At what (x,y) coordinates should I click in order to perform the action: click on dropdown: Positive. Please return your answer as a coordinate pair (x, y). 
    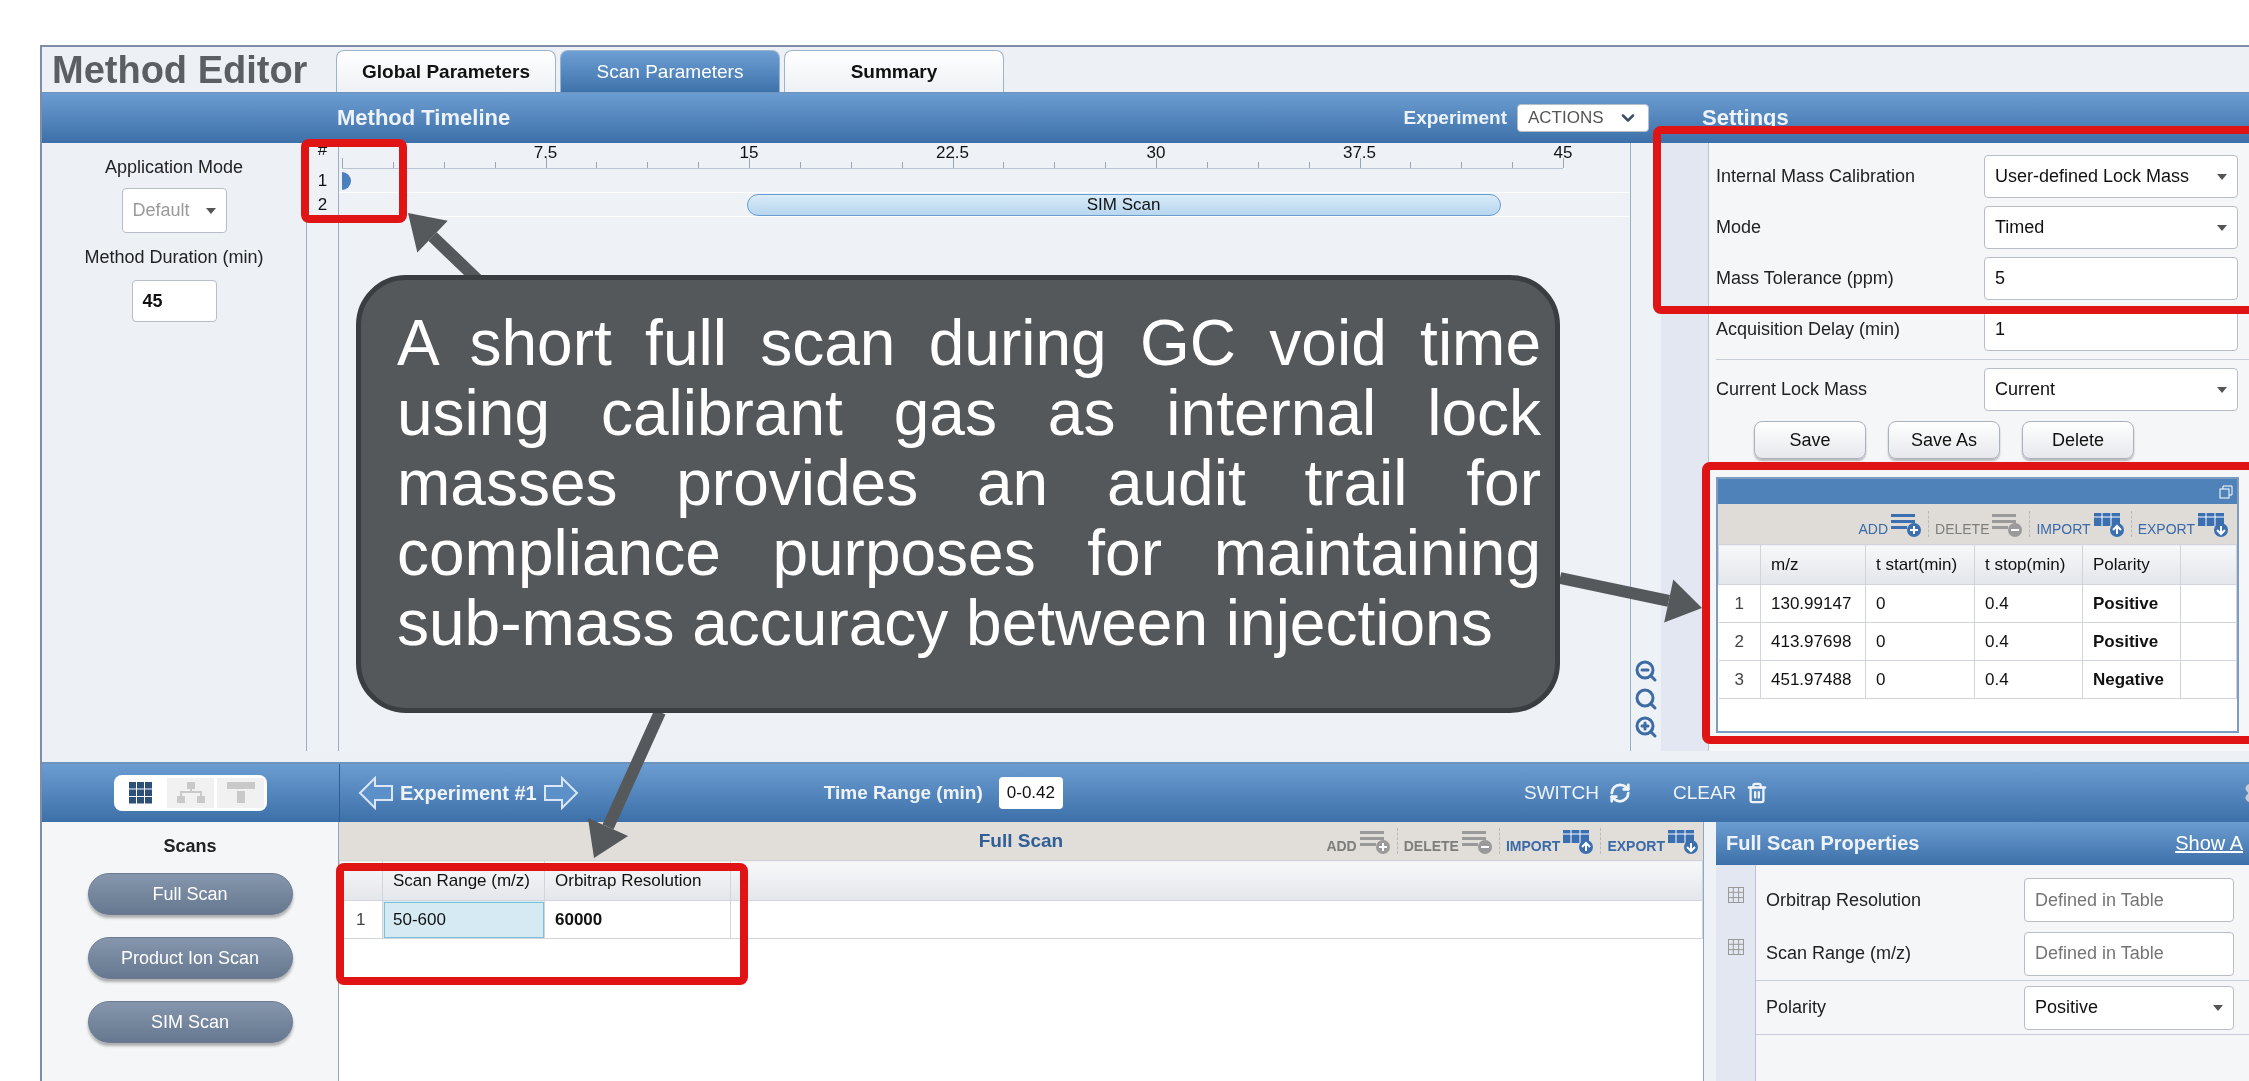
    Looking at the image, I should click on (2129, 1007).